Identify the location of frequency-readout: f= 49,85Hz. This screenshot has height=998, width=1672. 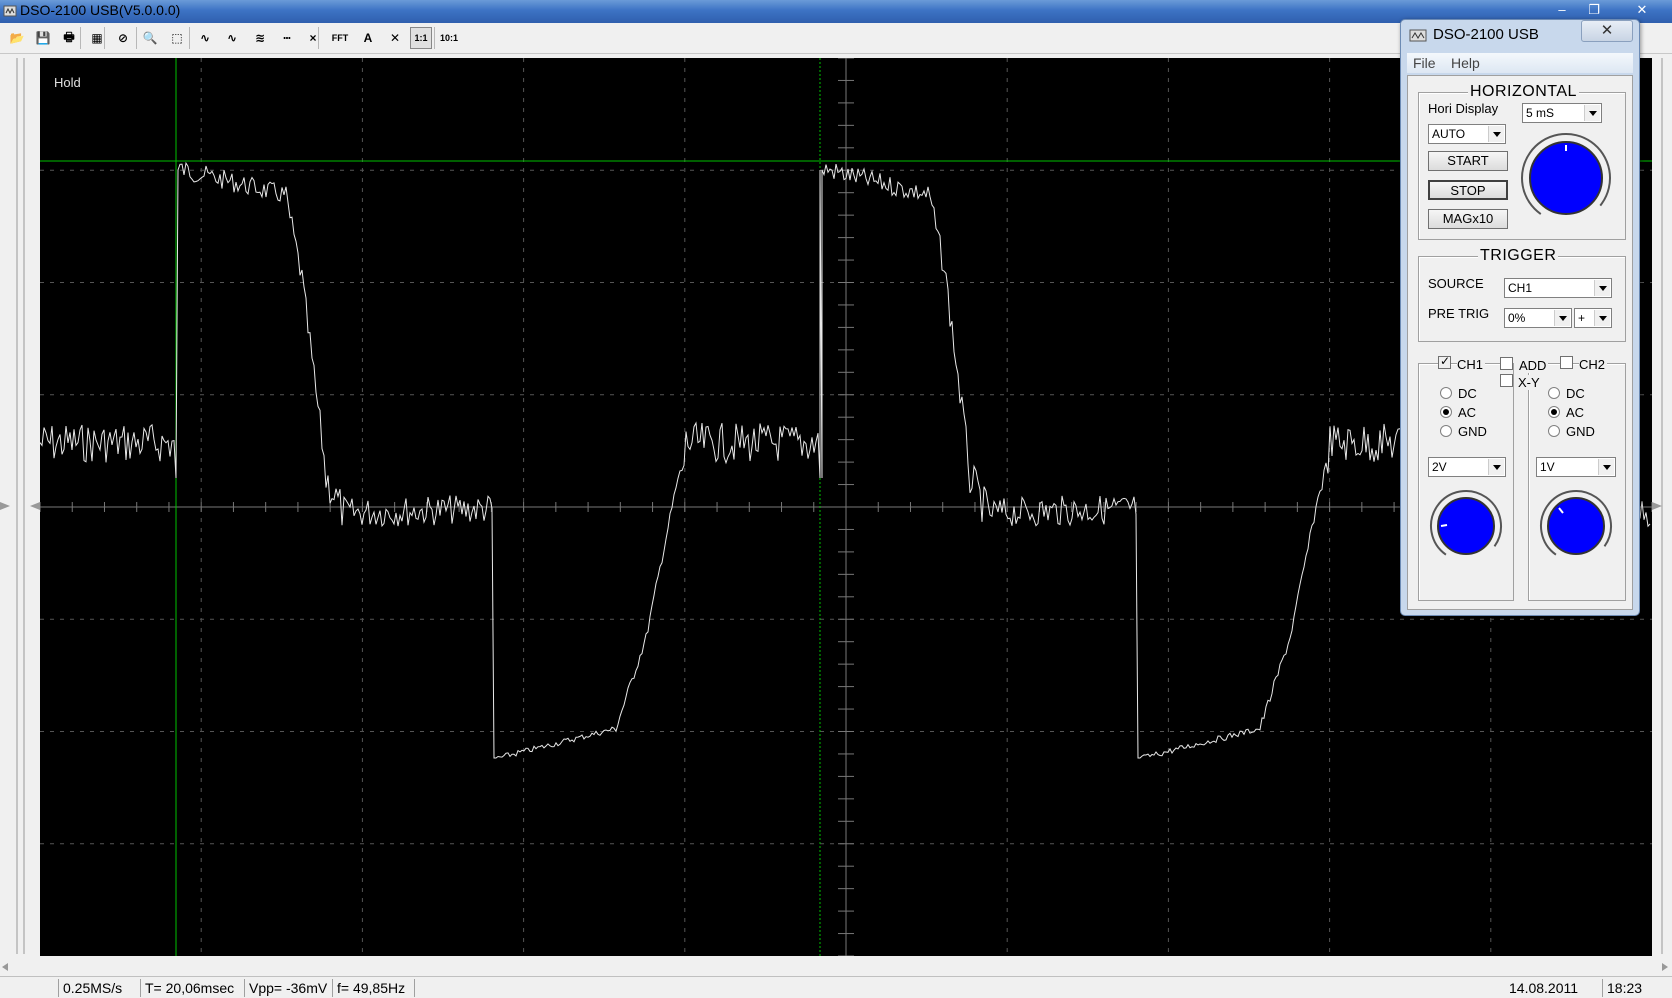
(368, 988).